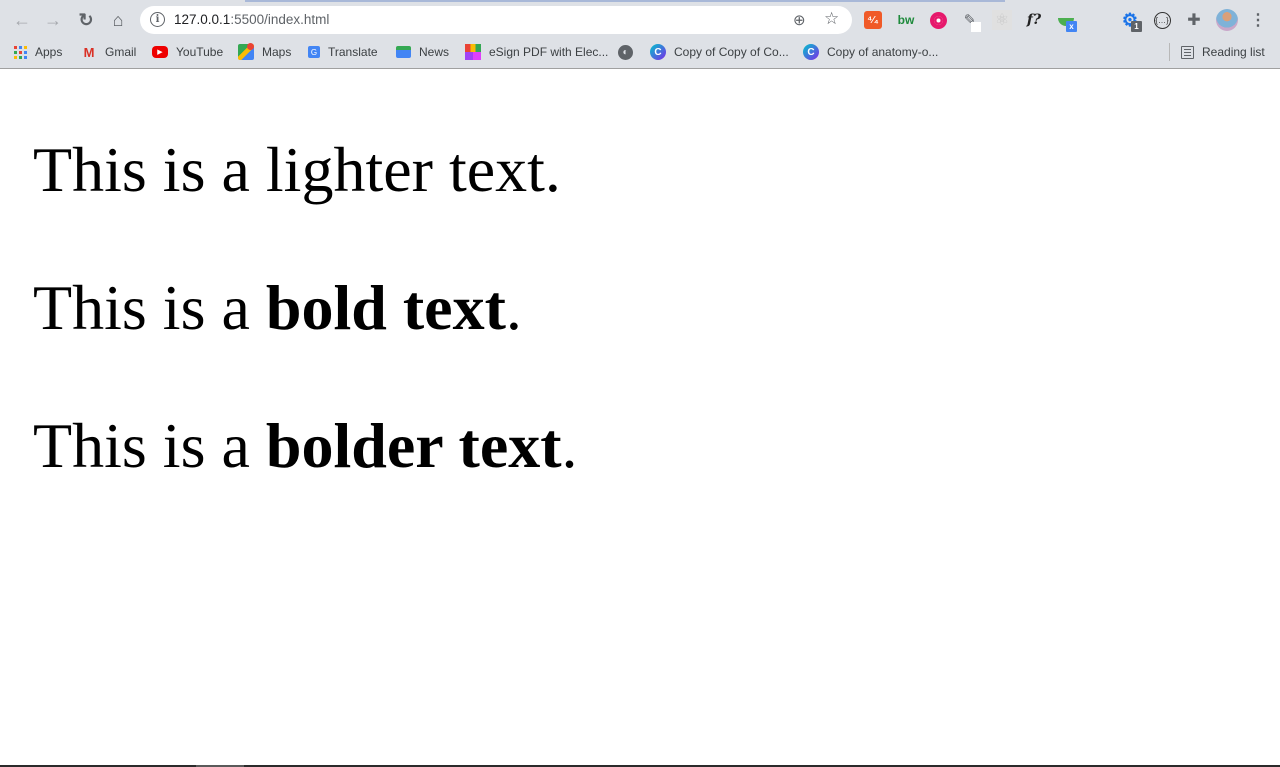 The width and height of the screenshot is (1280, 767). What do you see at coordinates (157, 19) in the screenshot?
I see `site-info-icon: i` at bounding box center [157, 19].